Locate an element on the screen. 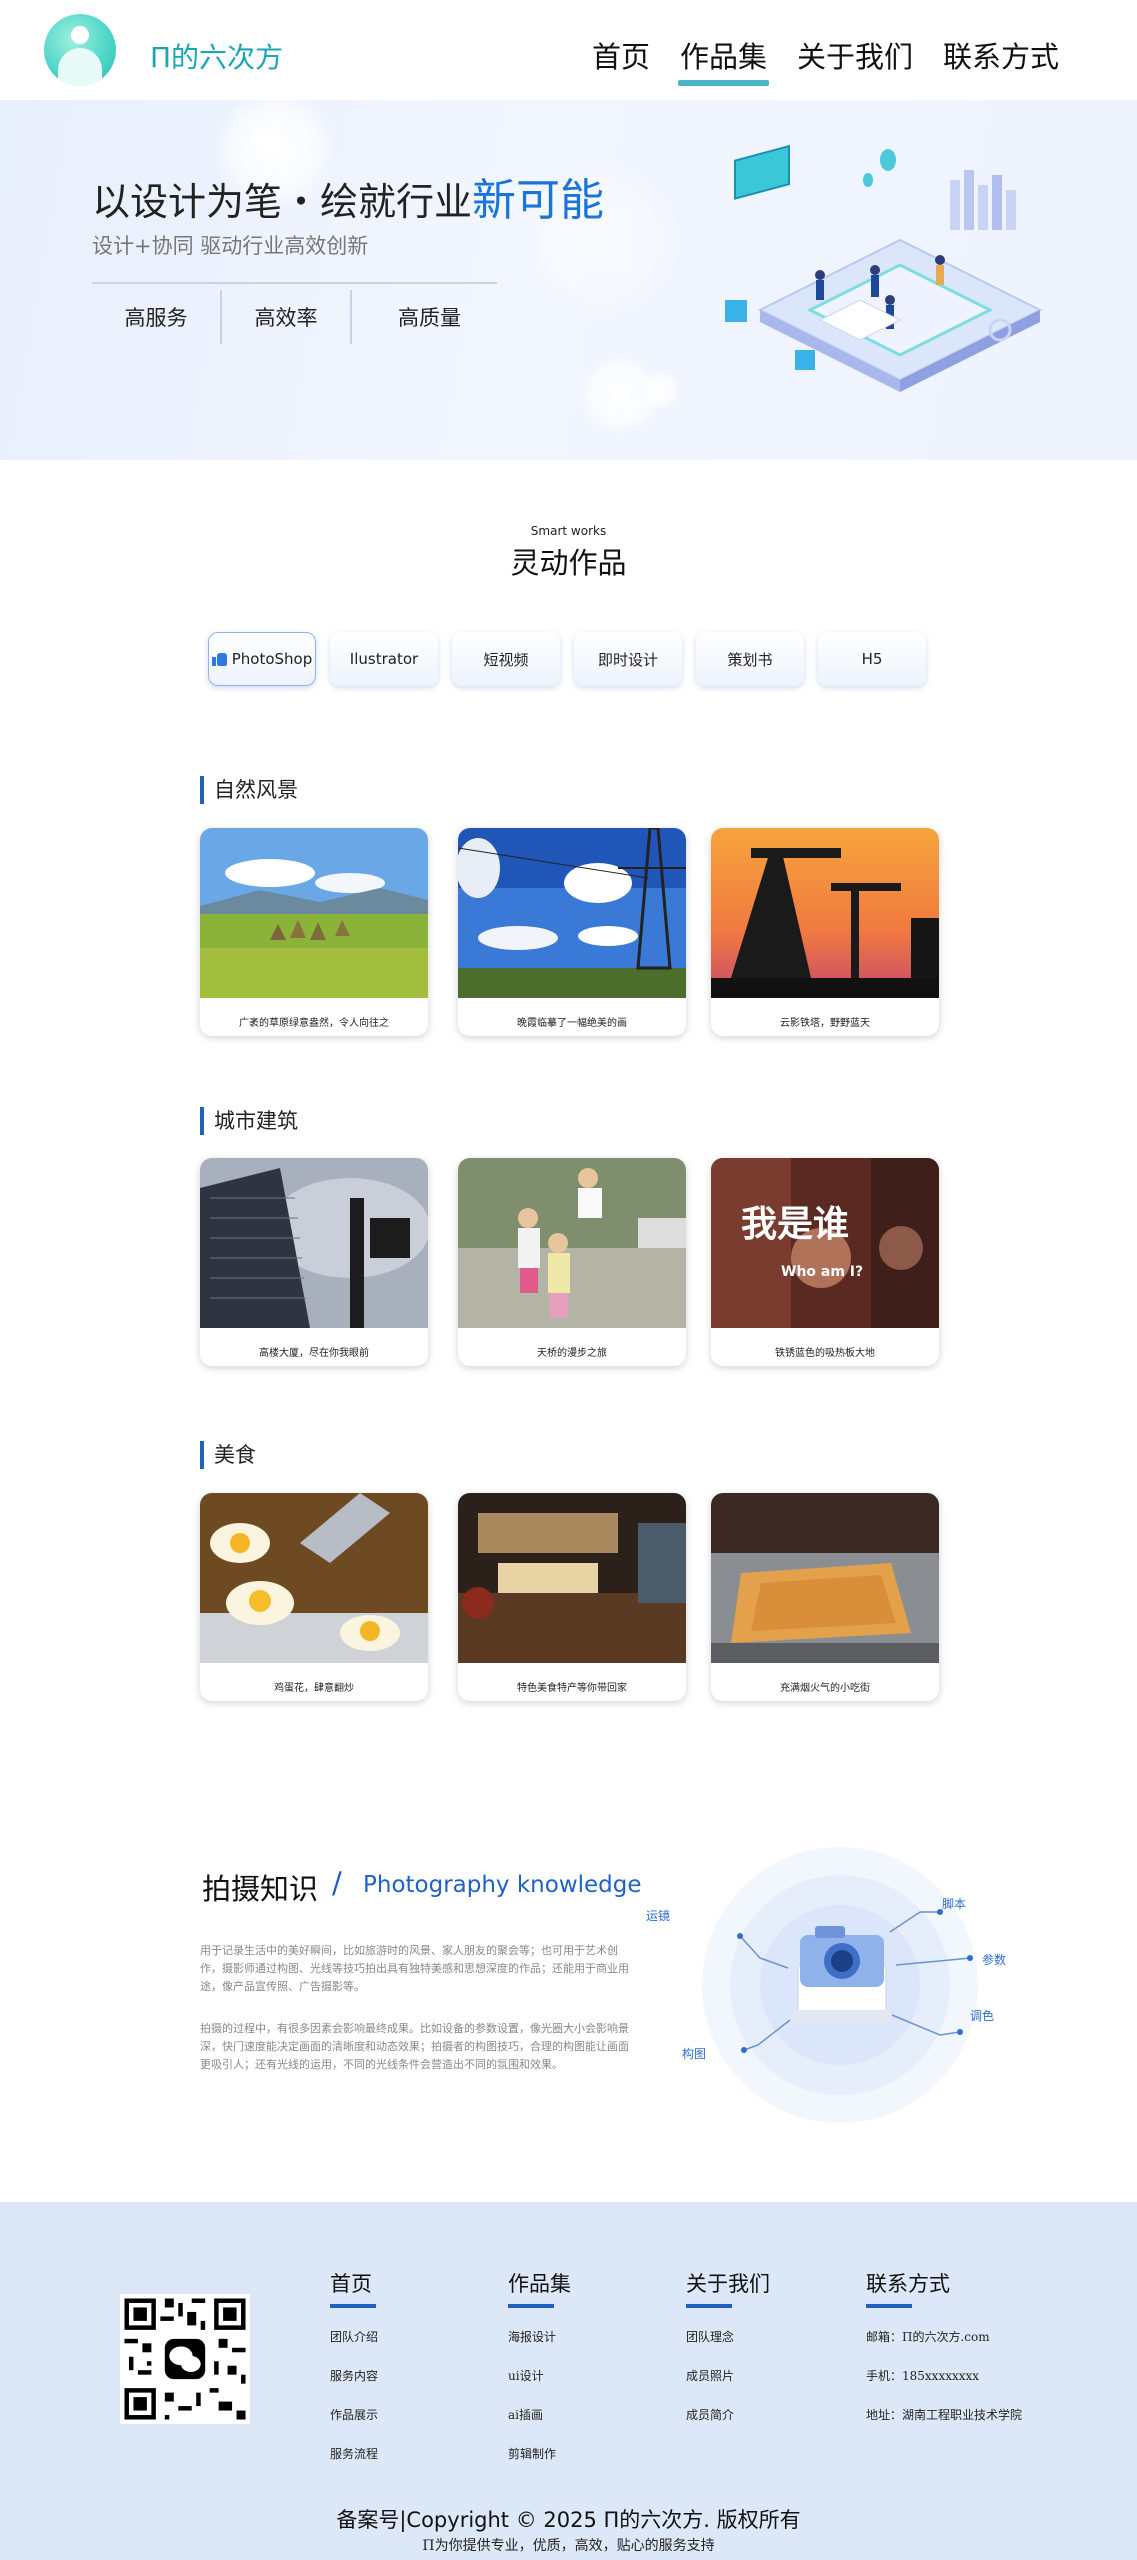 The width and height of the screenshot is (1137, 2560). category-food: 美食 is located at coordinates (228, 1455).